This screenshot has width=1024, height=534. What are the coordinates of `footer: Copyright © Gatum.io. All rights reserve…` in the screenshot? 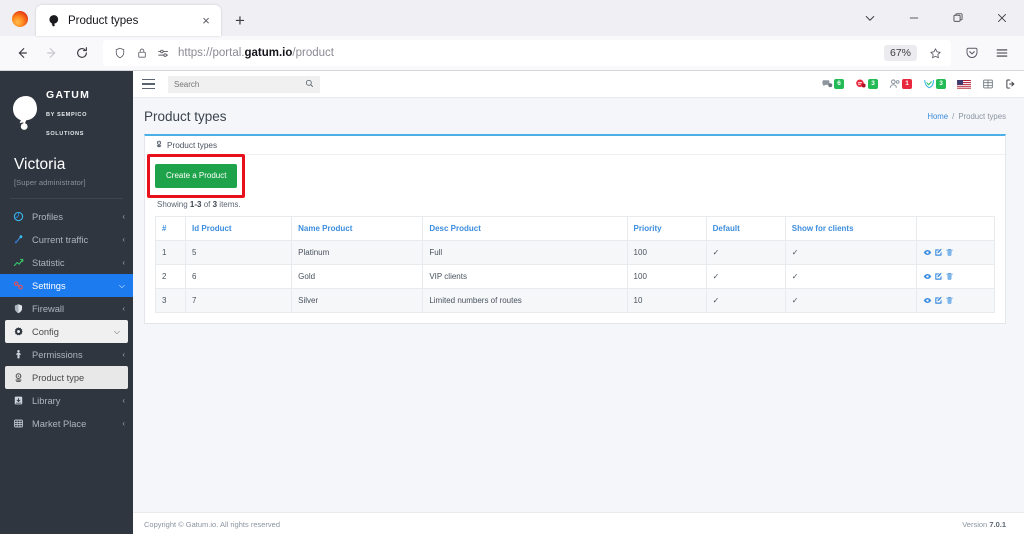 It's located at (578, 523).